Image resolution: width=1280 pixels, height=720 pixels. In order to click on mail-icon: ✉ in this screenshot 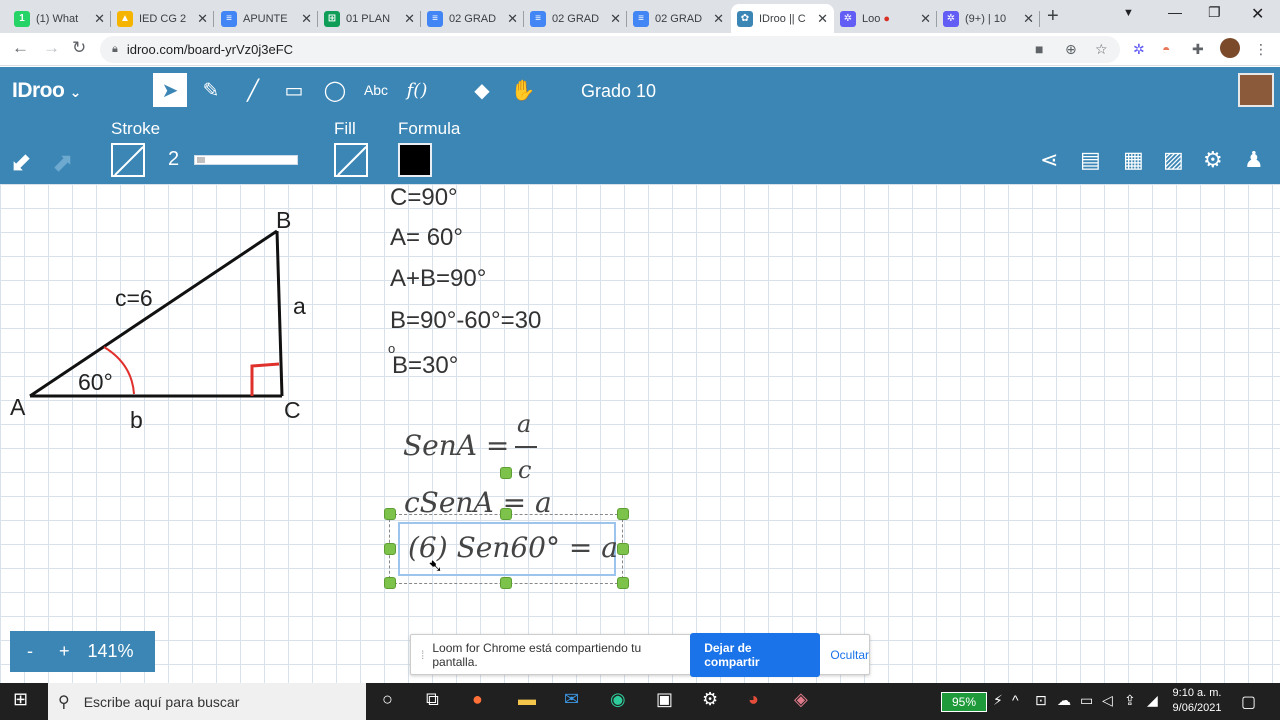, I will do `click(571, 699)`.